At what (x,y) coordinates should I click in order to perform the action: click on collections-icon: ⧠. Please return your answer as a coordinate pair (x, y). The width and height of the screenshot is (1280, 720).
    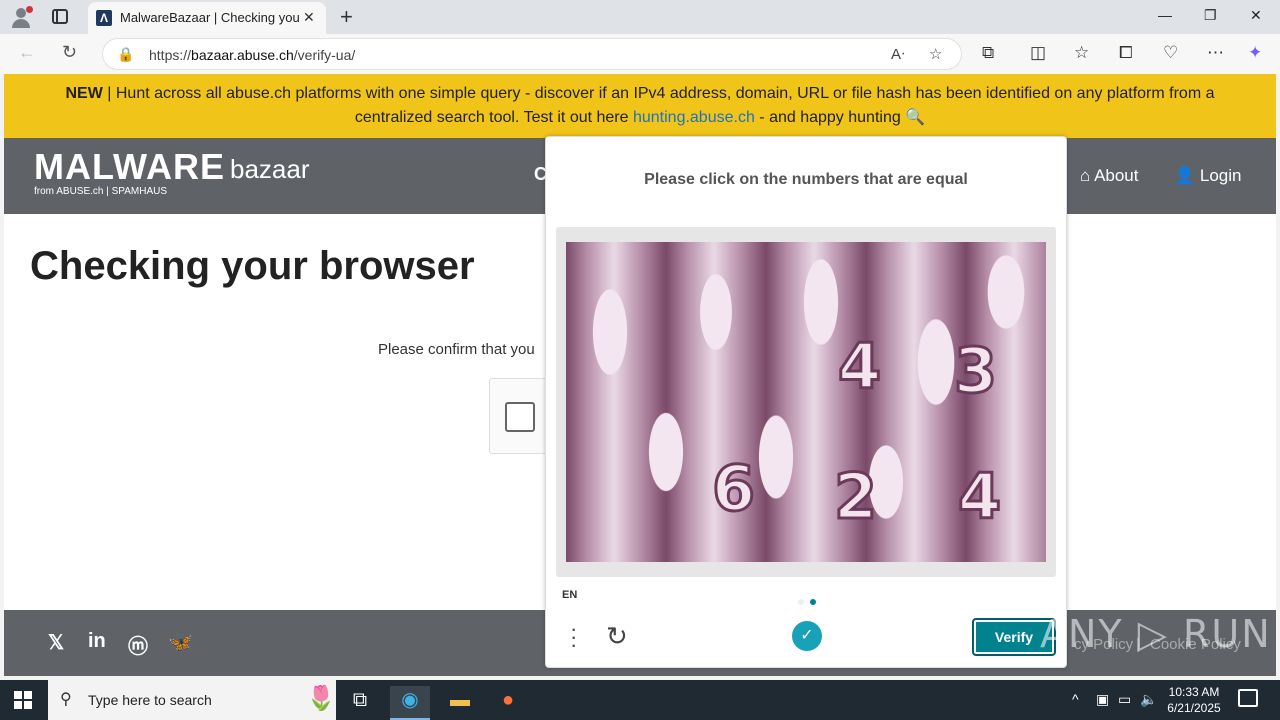
    Looking at the image, I should click on (1126, 53).